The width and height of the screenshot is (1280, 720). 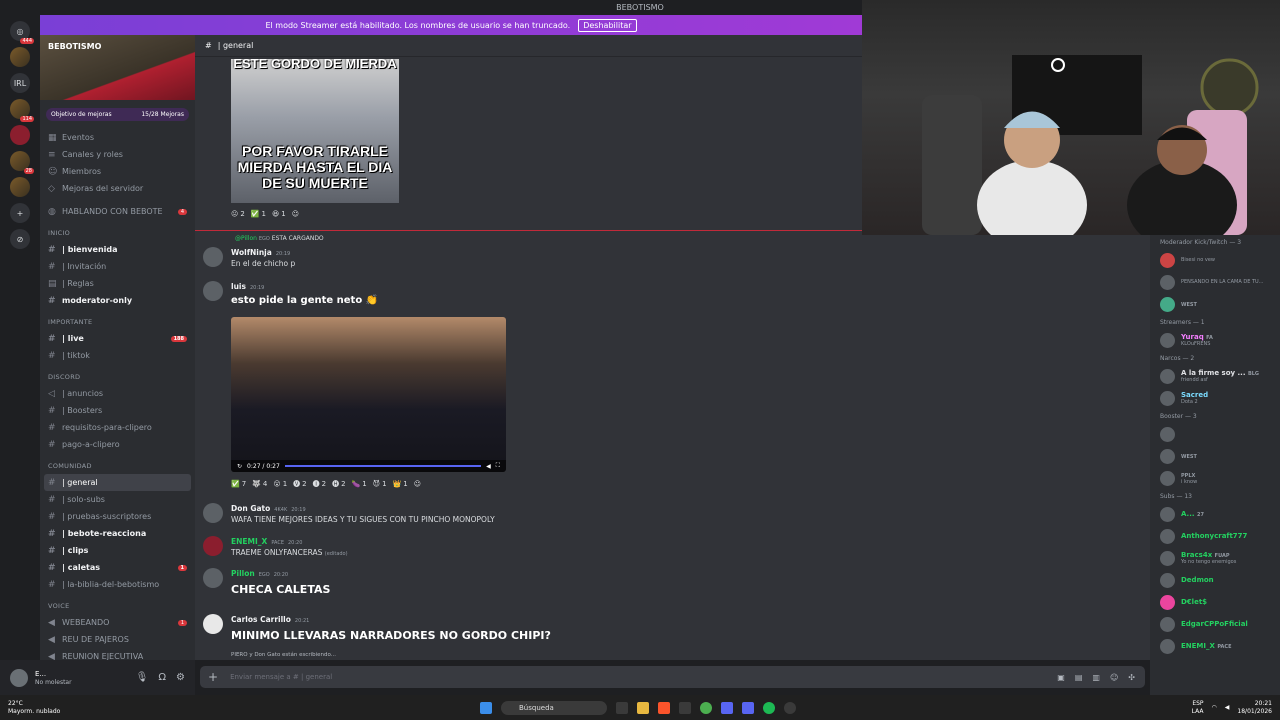 What do you see at coordinates (74, 46) in the screenshot?
I see `server-name: BEBOTISMO` at bounding box center [74, 46].